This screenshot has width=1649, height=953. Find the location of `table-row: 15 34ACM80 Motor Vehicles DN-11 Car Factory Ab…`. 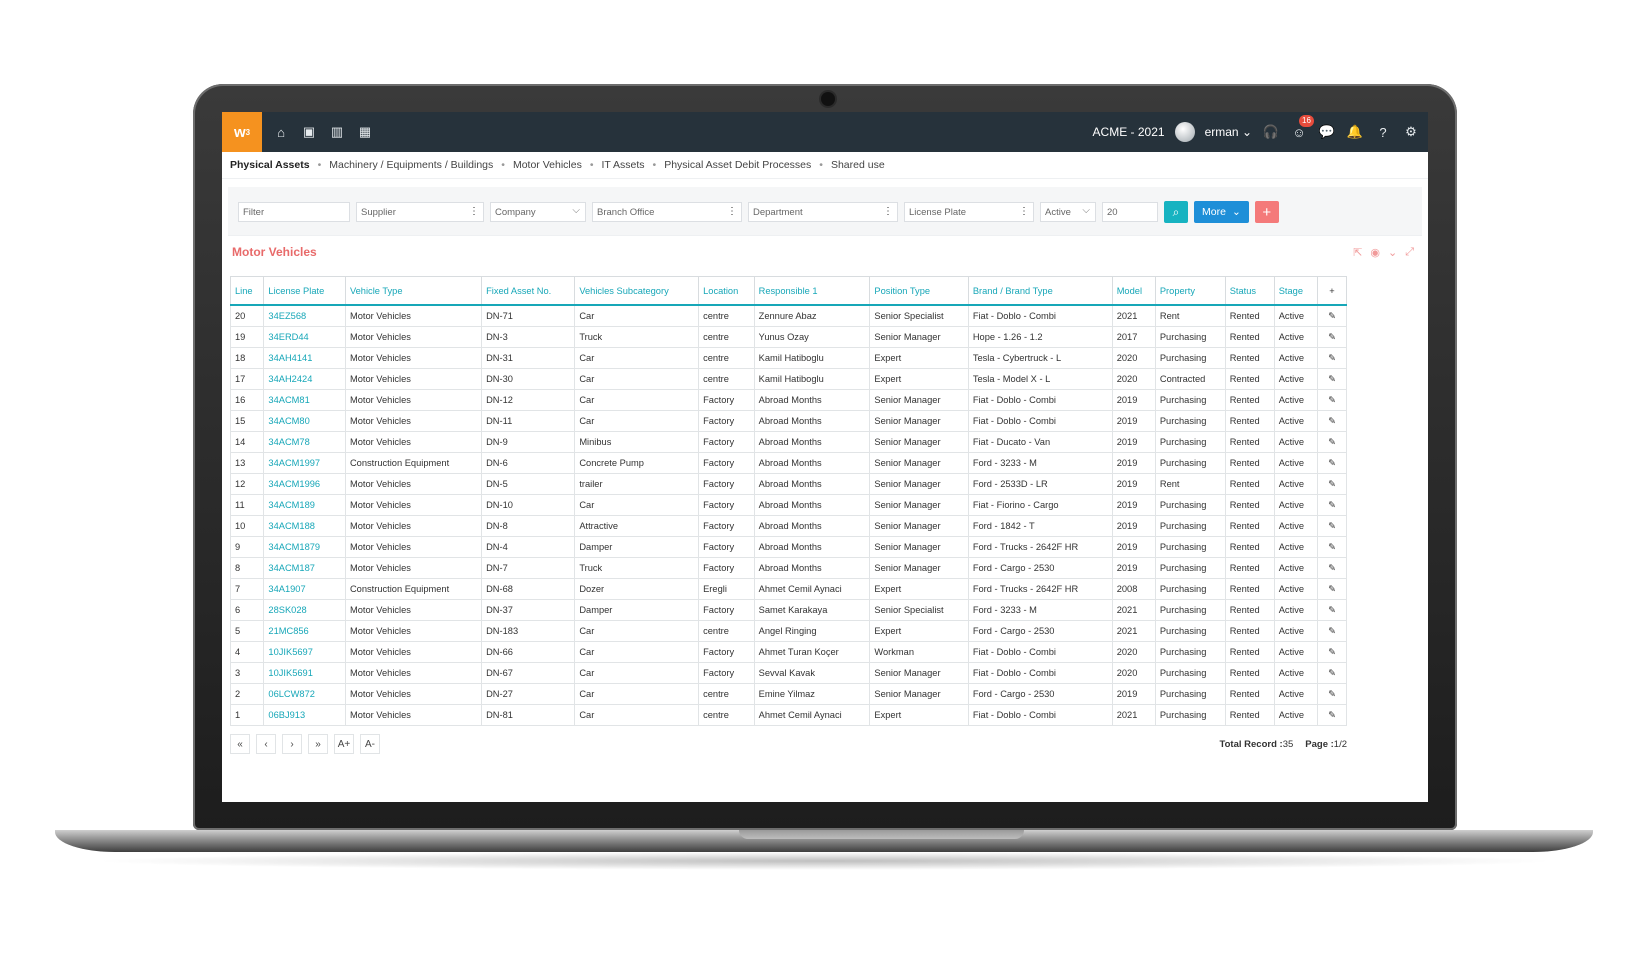

table-row: 15 34ACM80 Motor Vehicles DN-11 Car Factory Ab… is located at coordinates (788, 421).